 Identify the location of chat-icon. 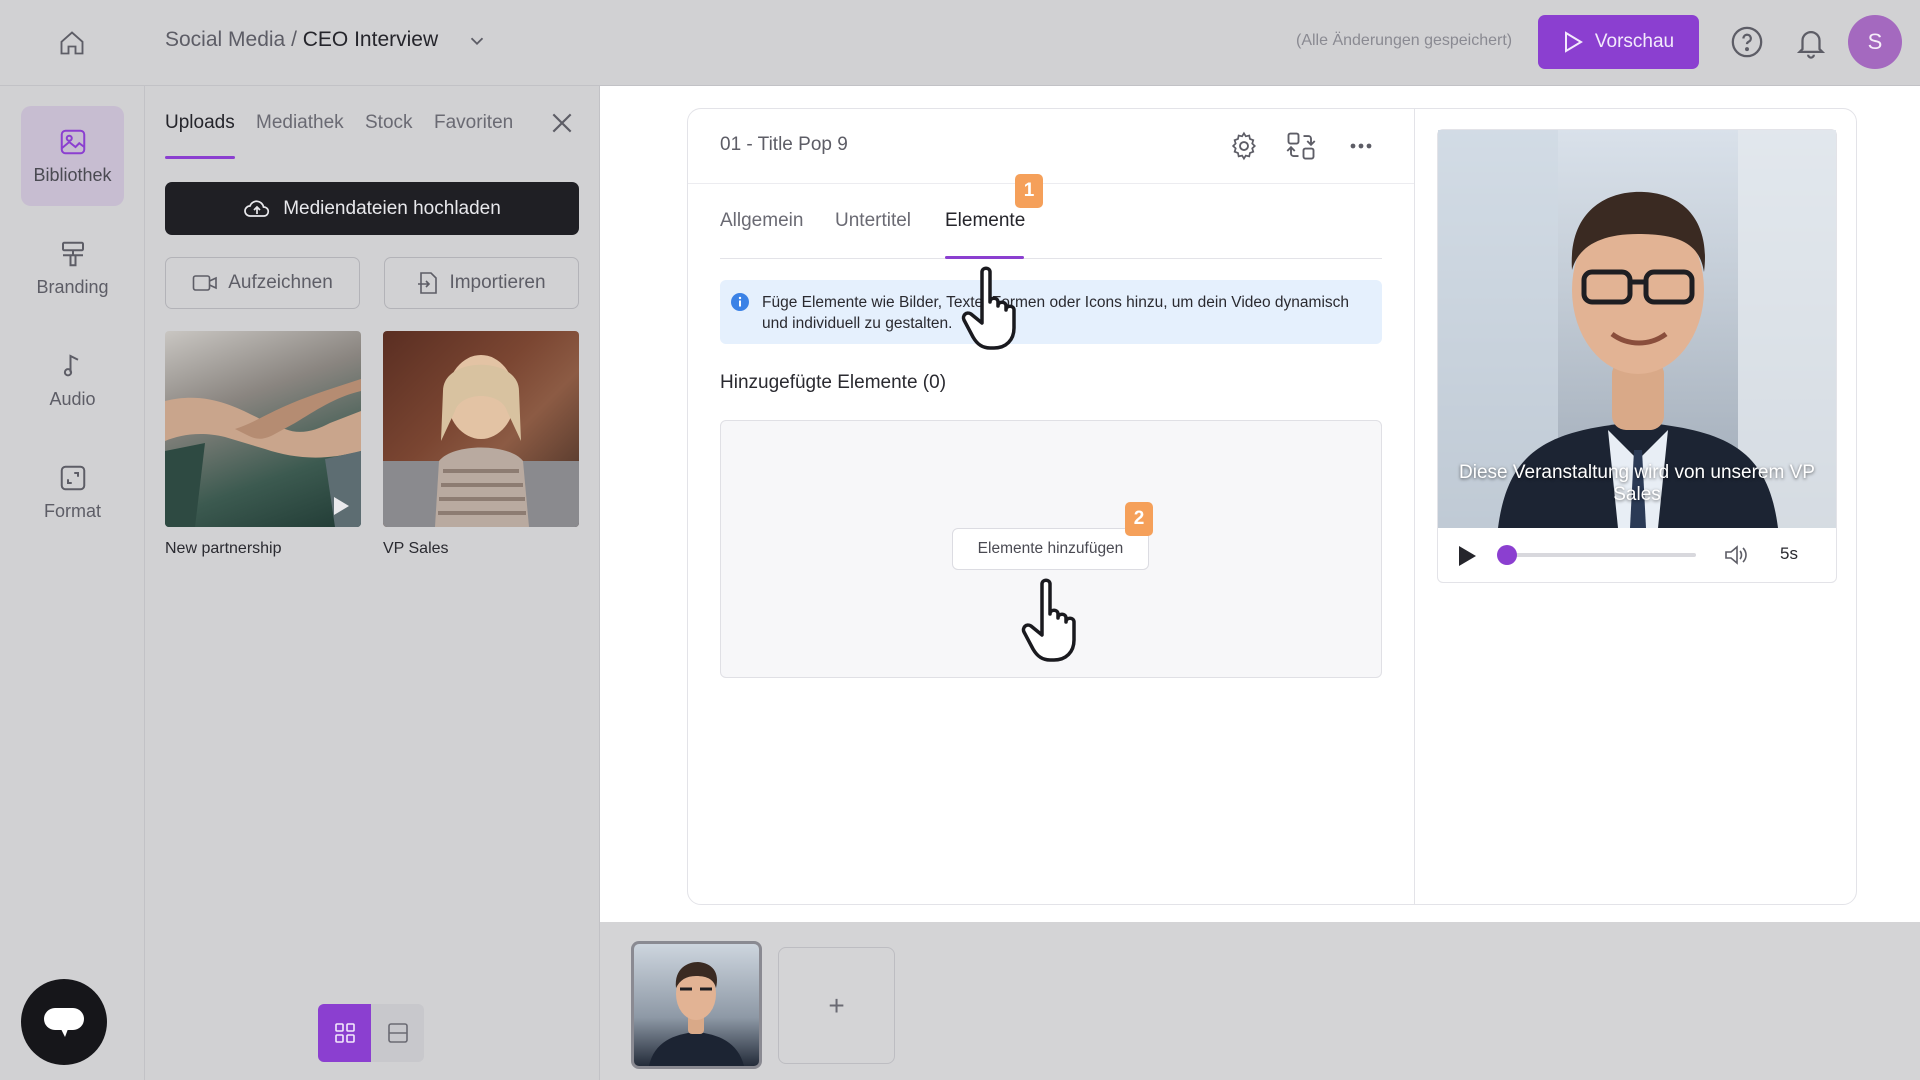
(64, 1022).